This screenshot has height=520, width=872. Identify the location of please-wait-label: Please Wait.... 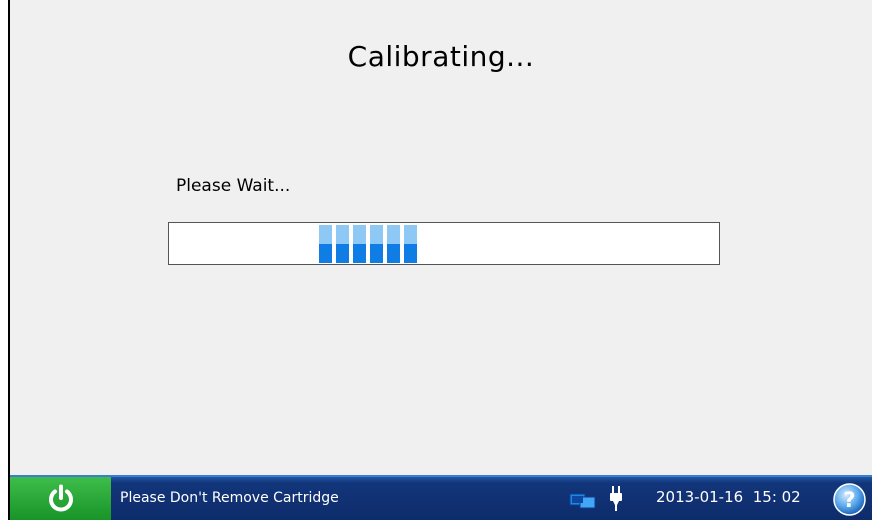
(233, 186).